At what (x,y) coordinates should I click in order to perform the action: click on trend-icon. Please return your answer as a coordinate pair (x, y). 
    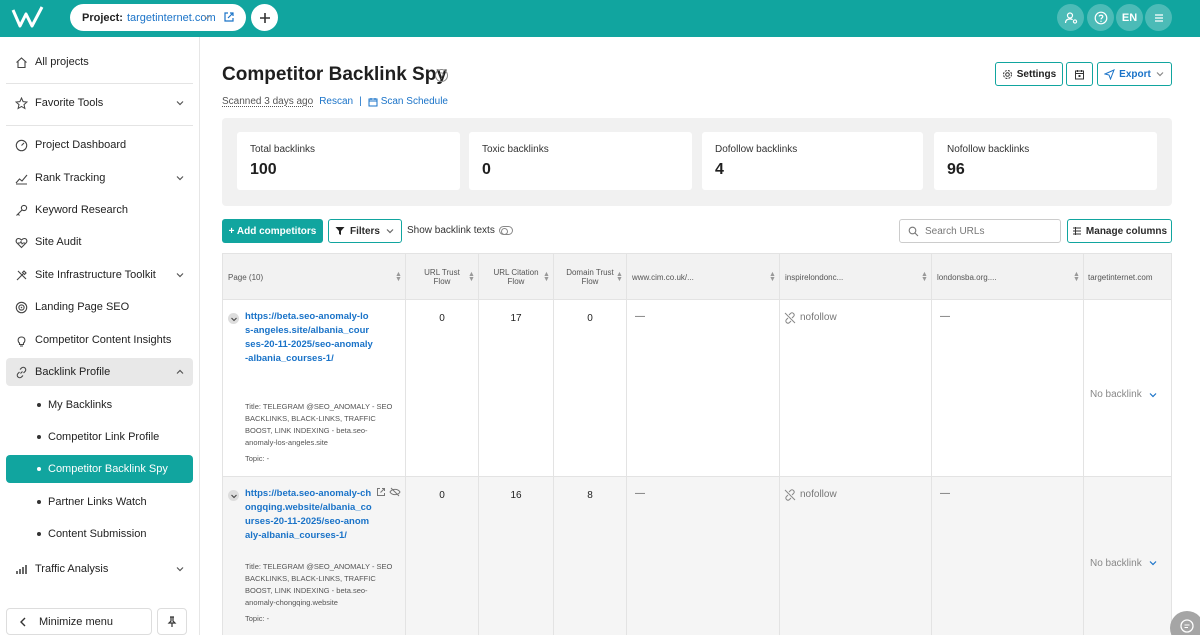
    Looking at the image, I should click on (21, 178).